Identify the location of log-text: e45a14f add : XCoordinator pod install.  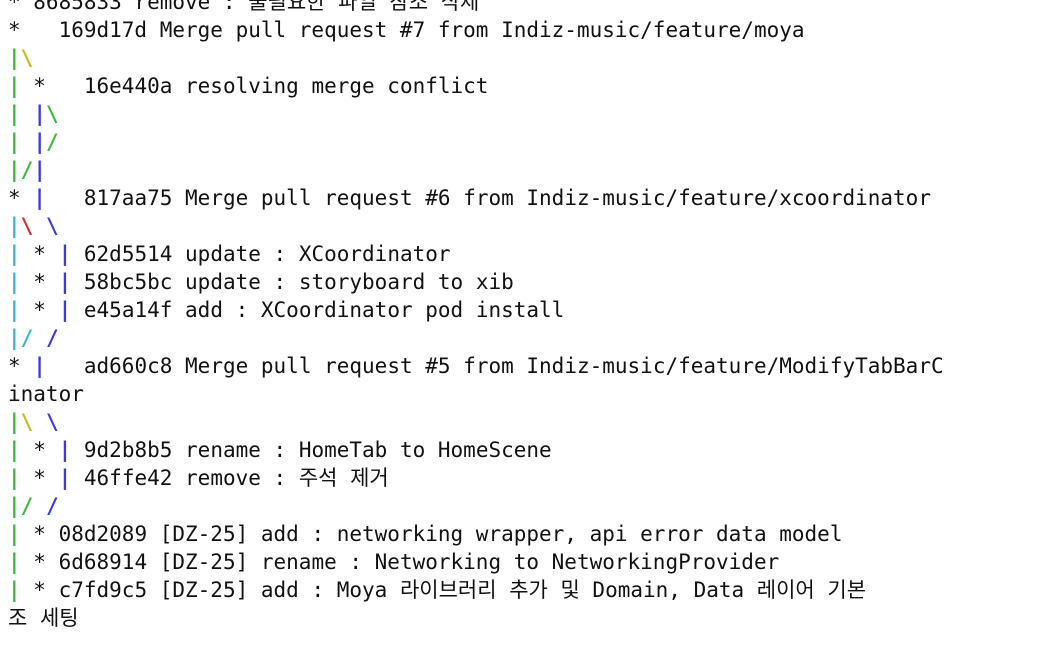
(318, 310).